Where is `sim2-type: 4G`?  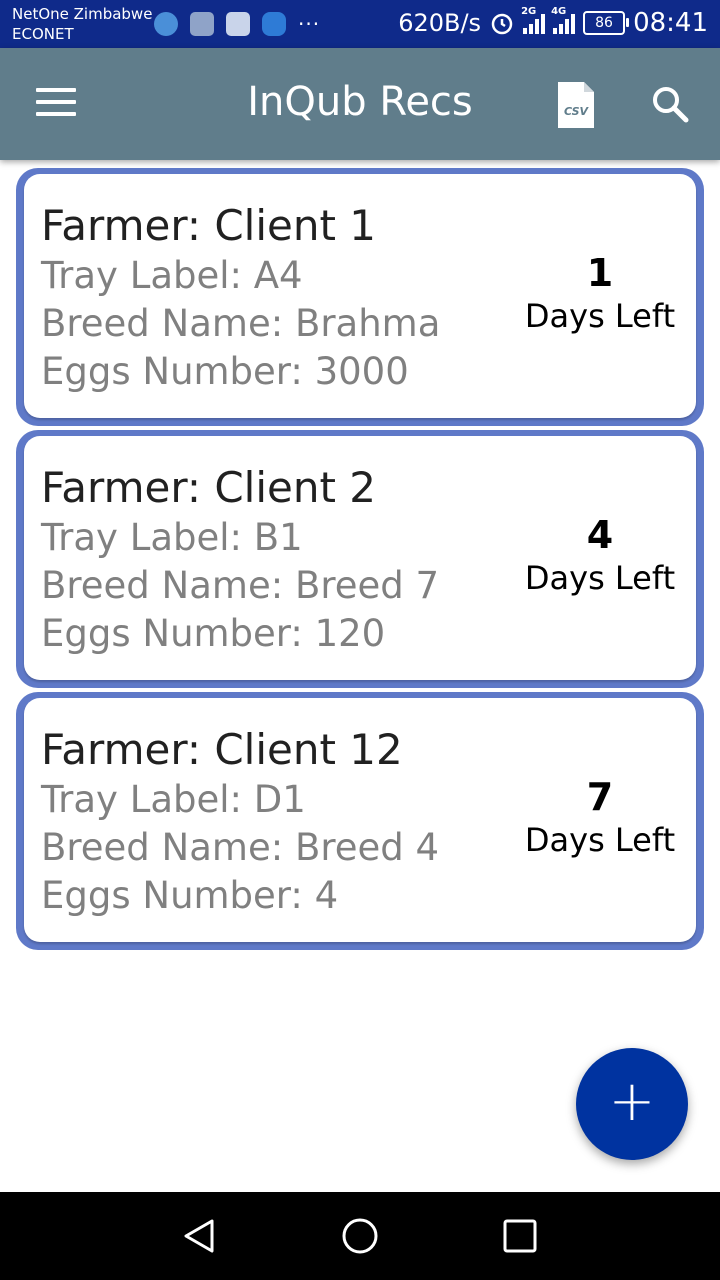
sim2-type: 4G is located at coordinates (559, 11).